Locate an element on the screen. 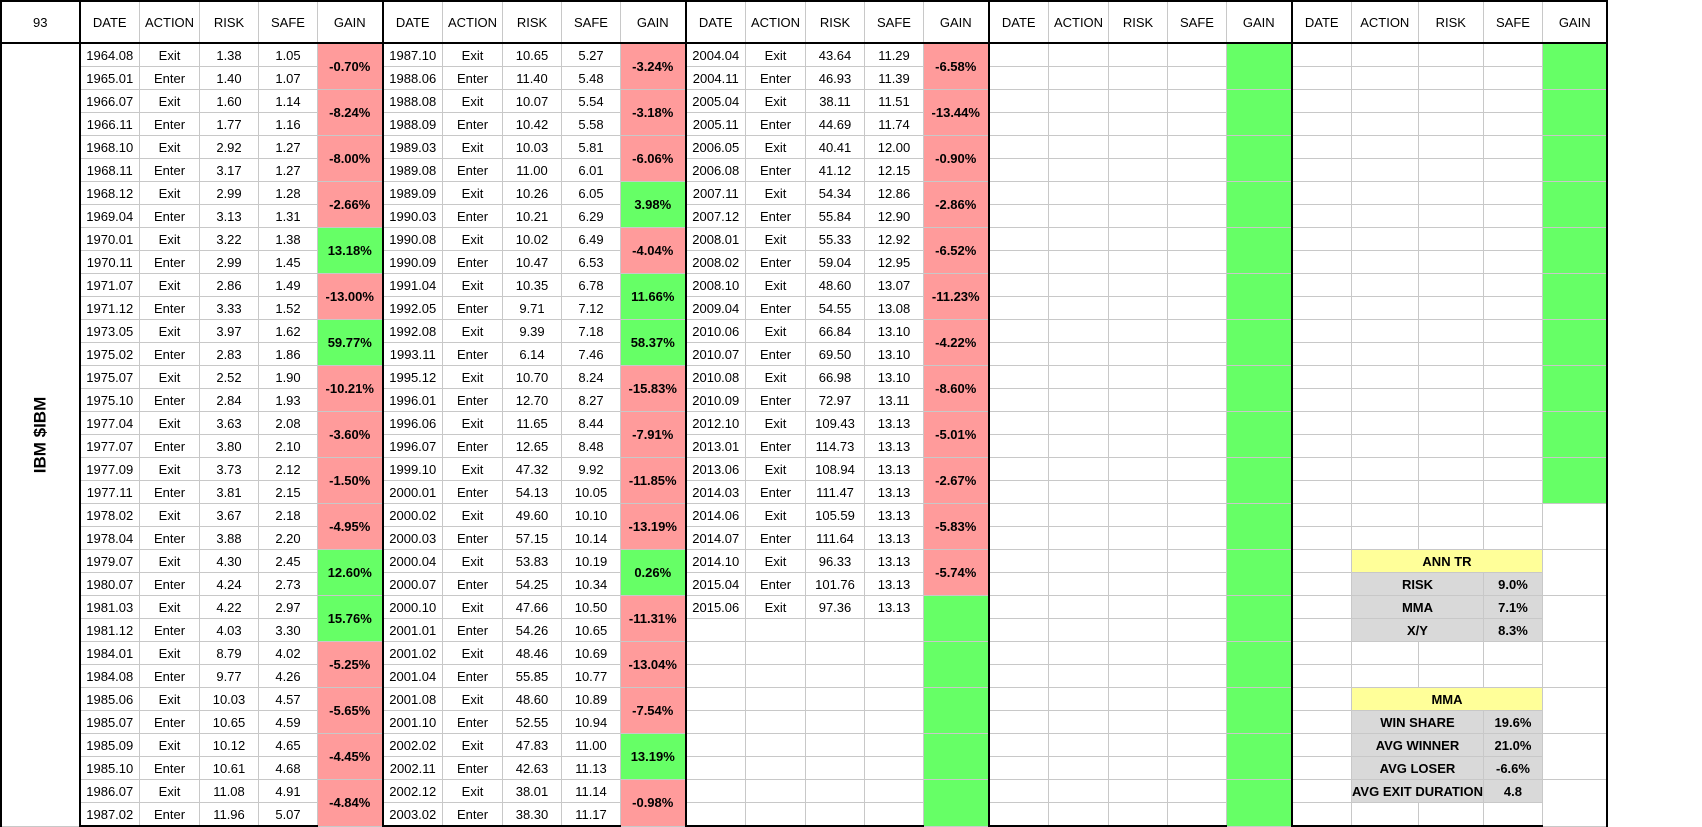 The width and height of the screenshot is (1702, 827). cell-risk: 55.85 is located at coordinates (532, 676).